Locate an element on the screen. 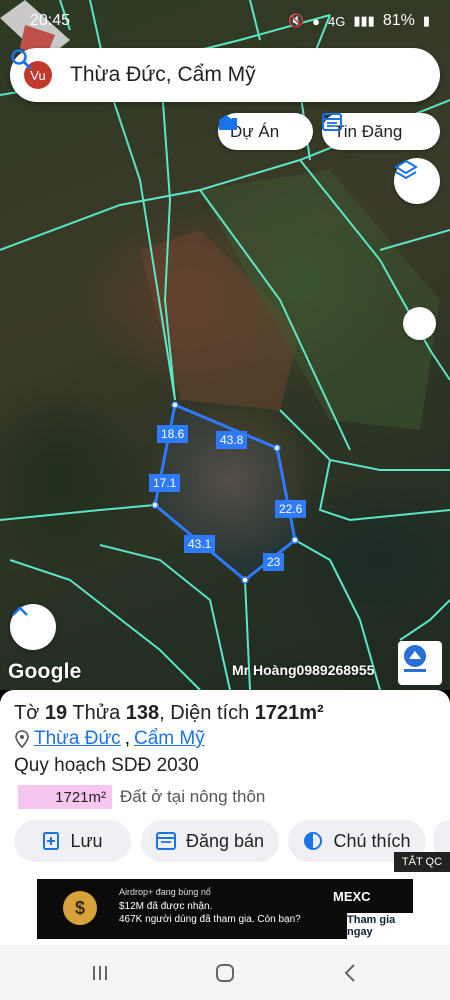  network-icon: 4G is located at coordinates (337, 21).